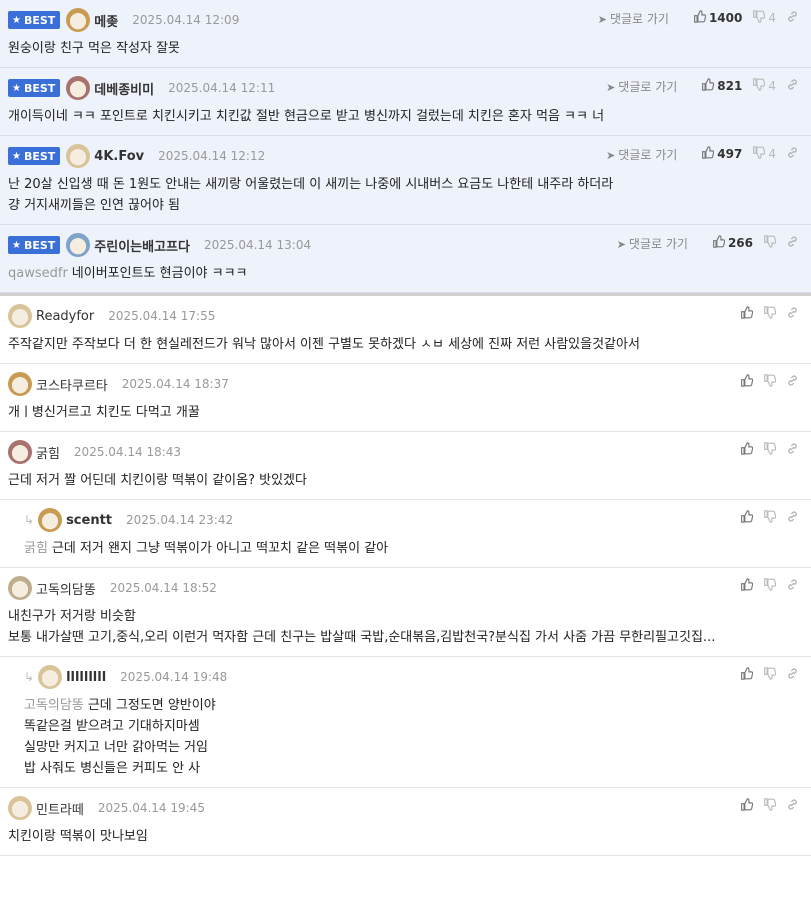 The height and width of the screenshot is (908, 811). Describe the element at coordinates (413, 548) in the screenshot. I see `comment-line: 굵힘 근데 저거 왠지 그냥 떡볶이가 아니고 떡꼬치 같은 떡볶이 같아` at that location.